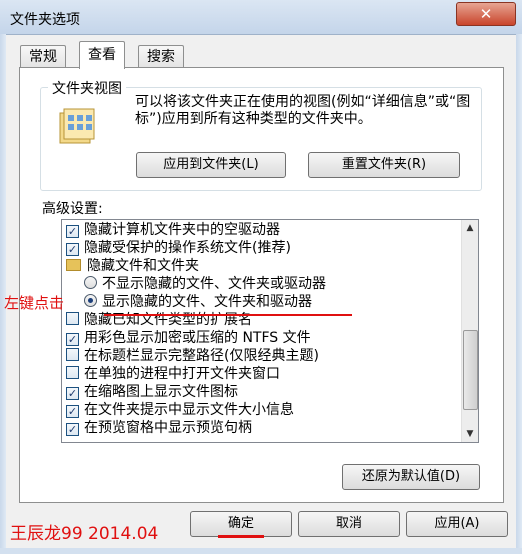 Image resolution: width=522 pixels, height=554 pixels. I want to click on folder-view-legend: 文件夹视图, so click(87, 88).